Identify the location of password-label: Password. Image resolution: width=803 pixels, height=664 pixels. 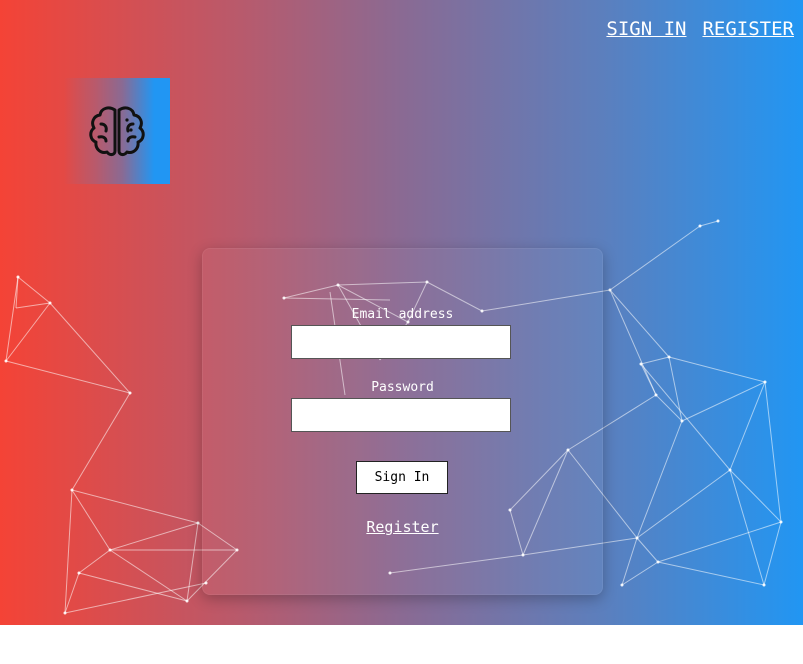
(402, 387).